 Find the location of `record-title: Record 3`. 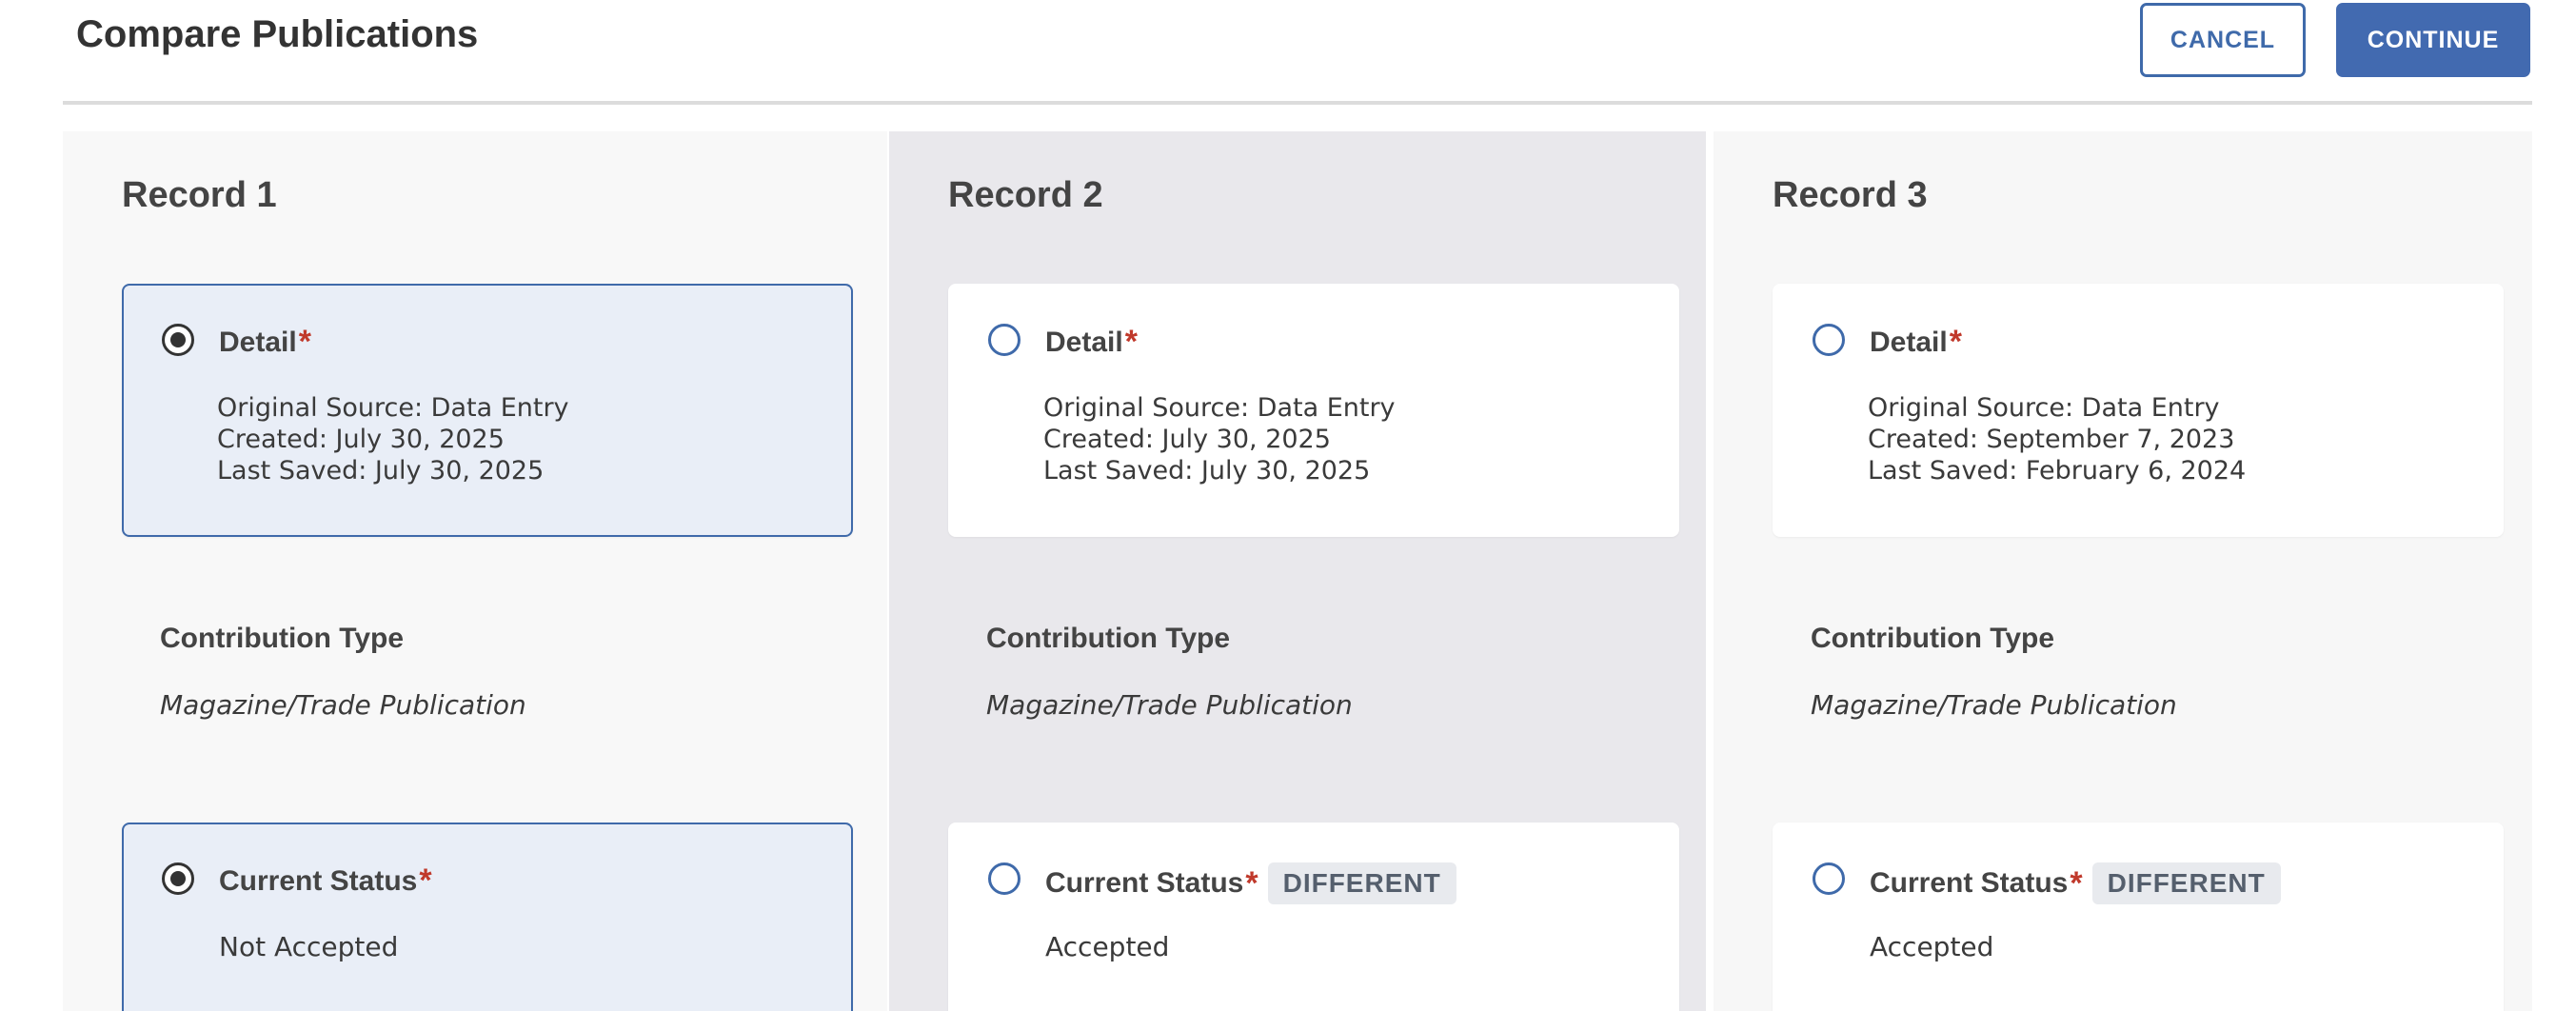

record-title: Record 3 is located at coordinates (1850, 195).